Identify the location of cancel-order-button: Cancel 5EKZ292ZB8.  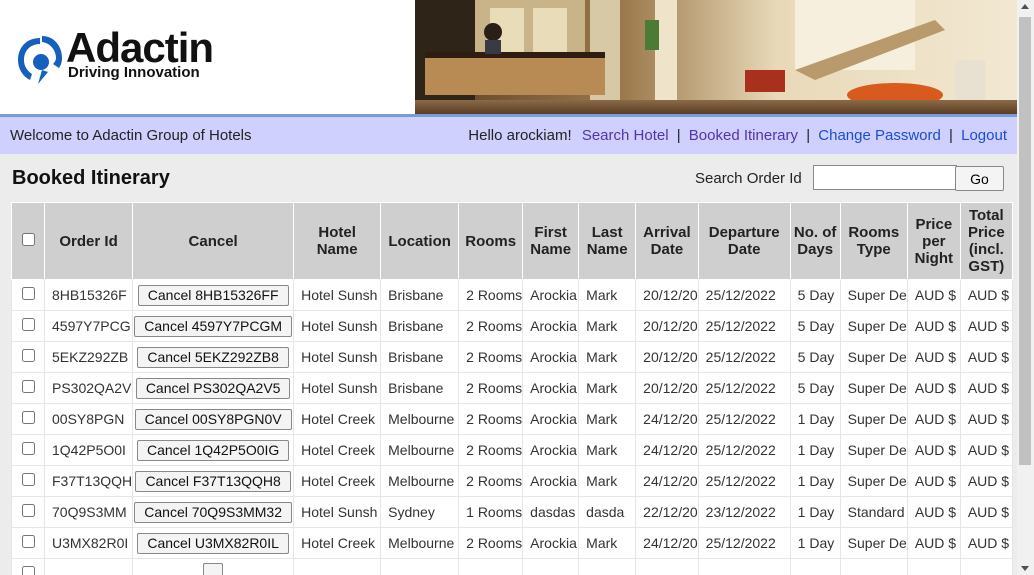
(213, 357).